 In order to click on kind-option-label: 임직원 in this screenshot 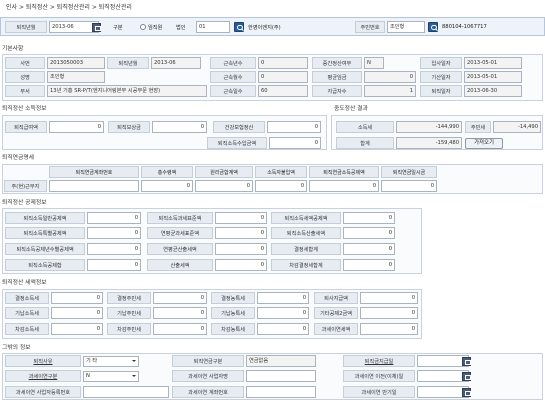, I will do `click(155, 28)`.